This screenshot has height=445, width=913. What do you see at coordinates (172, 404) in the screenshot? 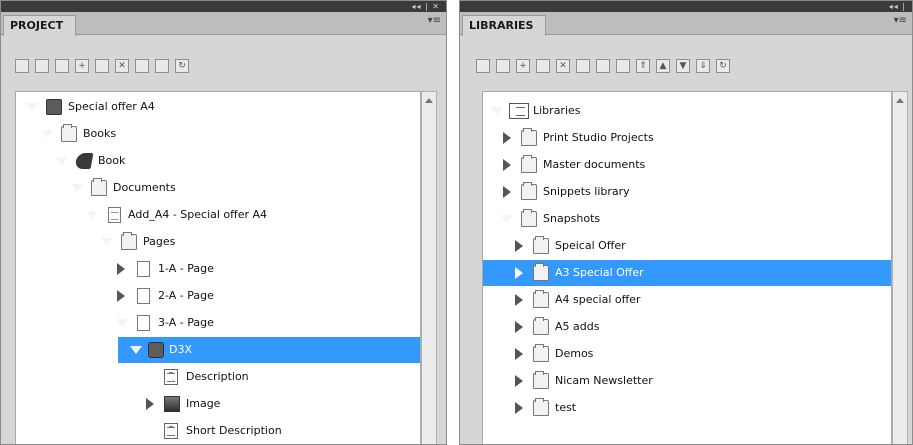
I see `image-icon` at bounding box center [172, 404].